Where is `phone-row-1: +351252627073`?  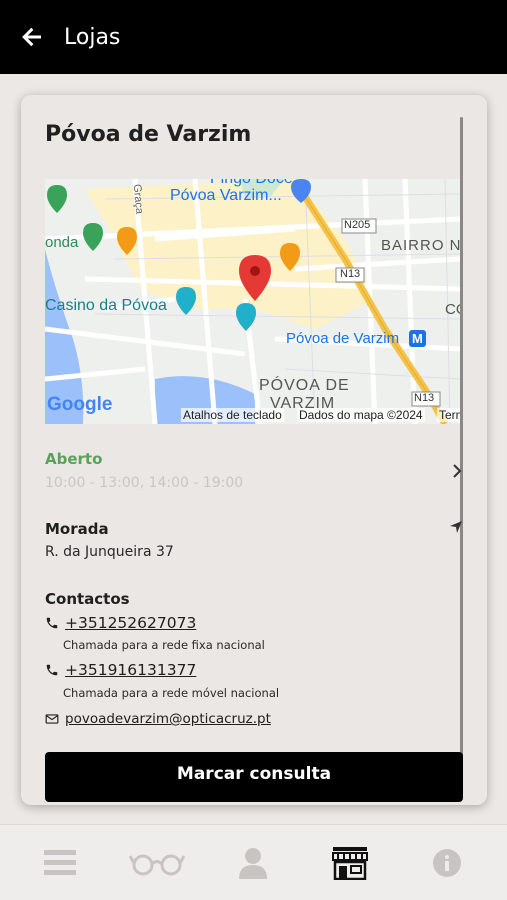 phone-row-1: +351252627073 is located at coordinates (120, 623).